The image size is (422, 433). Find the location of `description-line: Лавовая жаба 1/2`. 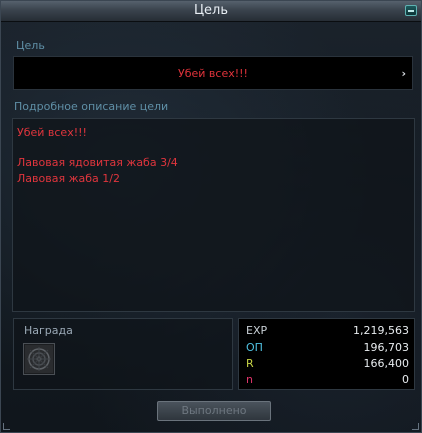

description-line: Лавовая жаба 1/2 is located at coordinates (68, 178).